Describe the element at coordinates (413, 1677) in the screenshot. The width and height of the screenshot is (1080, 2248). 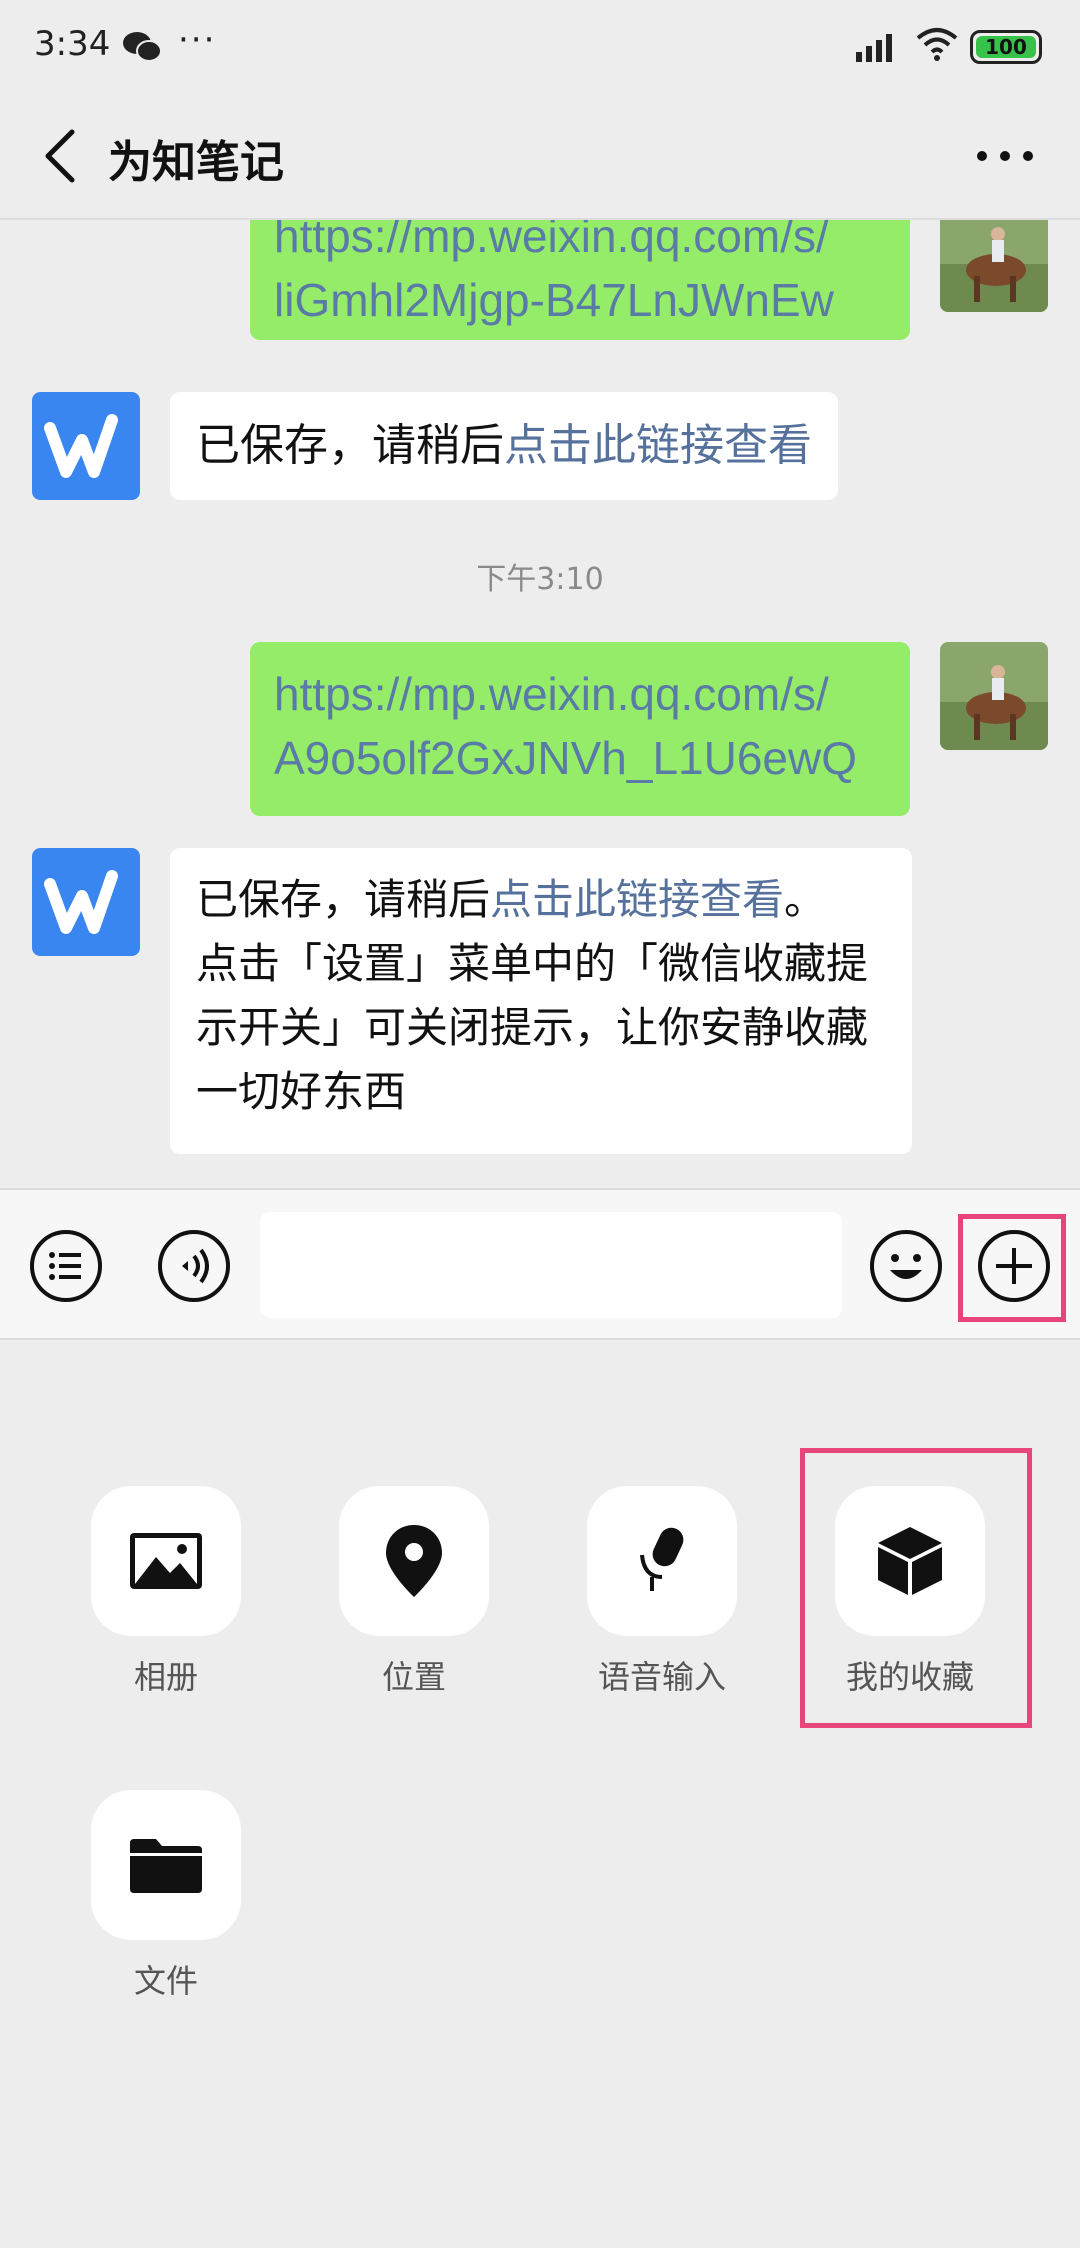
I see `panel-item-label: 位置` at that location.